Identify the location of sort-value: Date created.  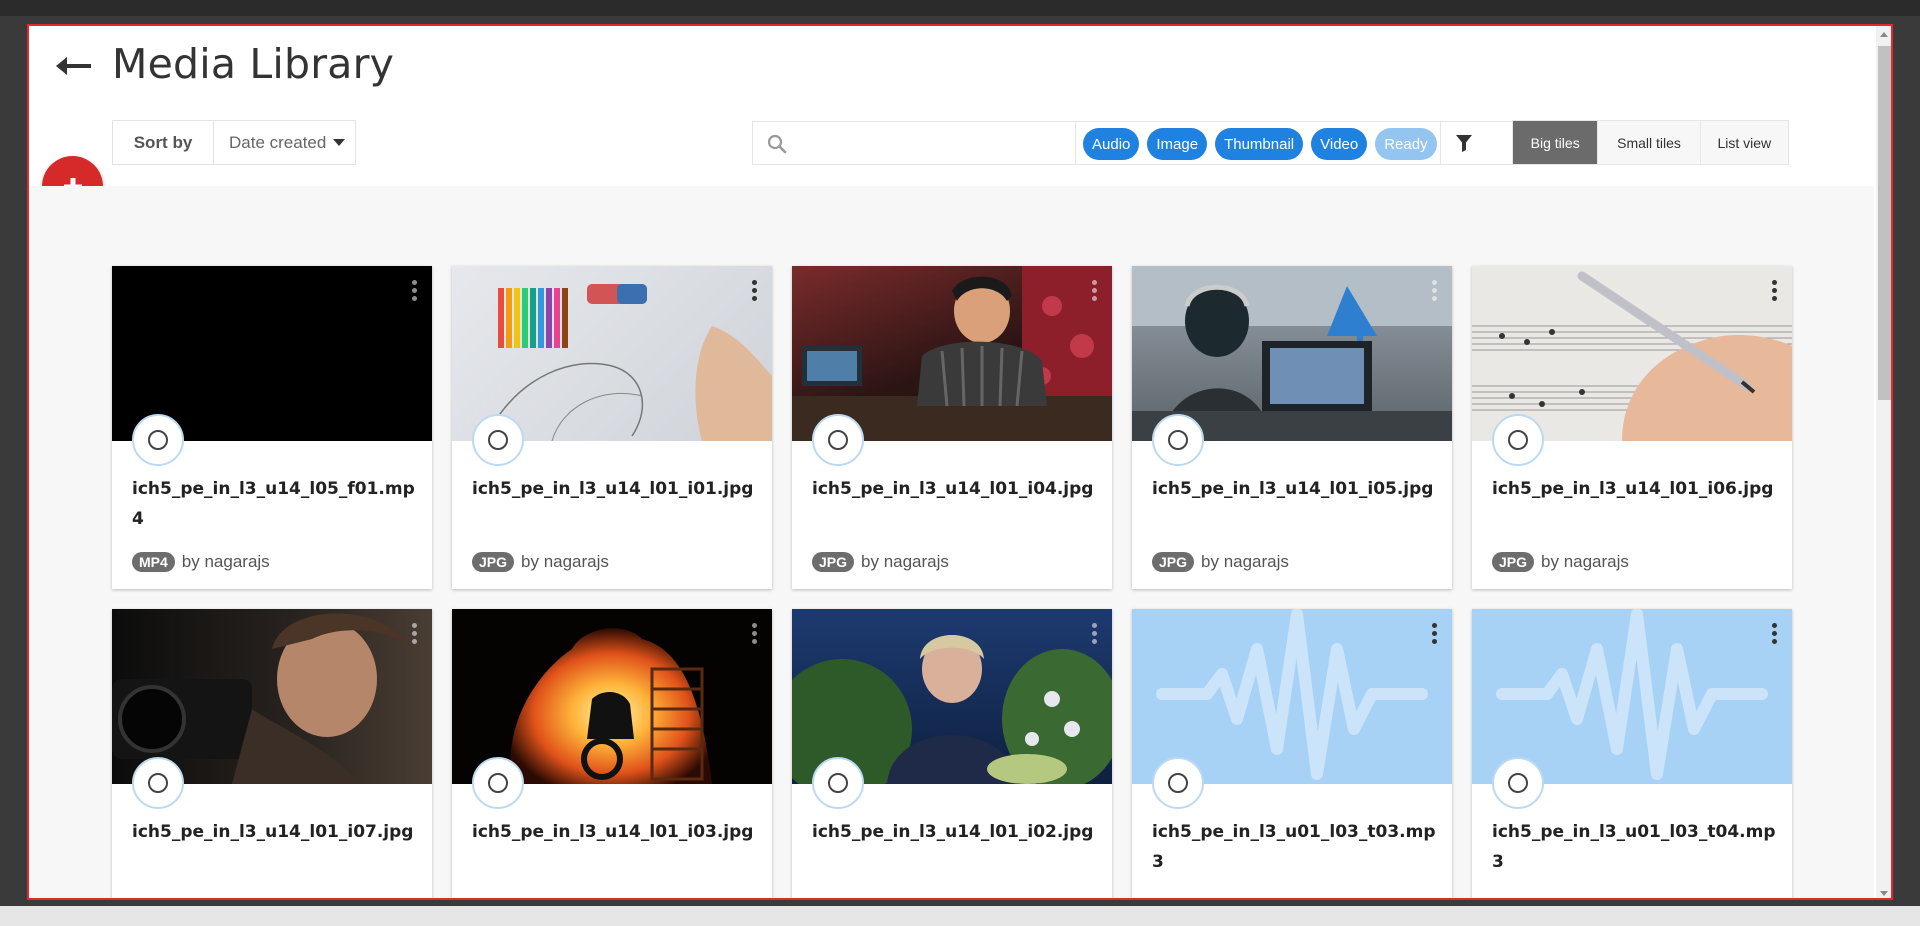
(278, 142).